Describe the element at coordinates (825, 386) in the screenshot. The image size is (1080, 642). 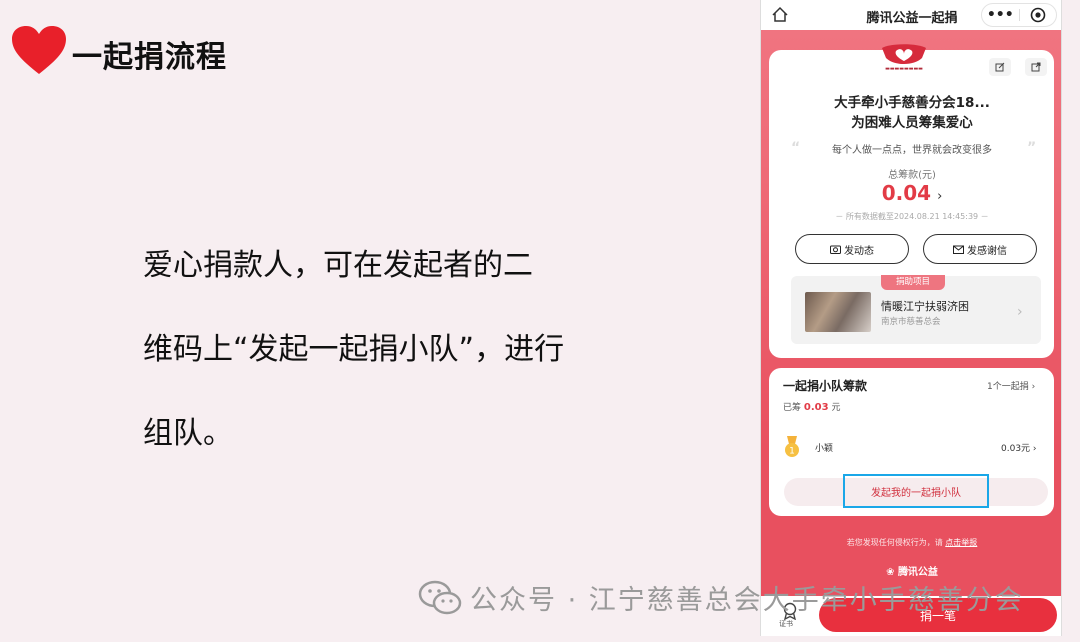
I see `team-section-title: 一起捐小队筹款` at that location.